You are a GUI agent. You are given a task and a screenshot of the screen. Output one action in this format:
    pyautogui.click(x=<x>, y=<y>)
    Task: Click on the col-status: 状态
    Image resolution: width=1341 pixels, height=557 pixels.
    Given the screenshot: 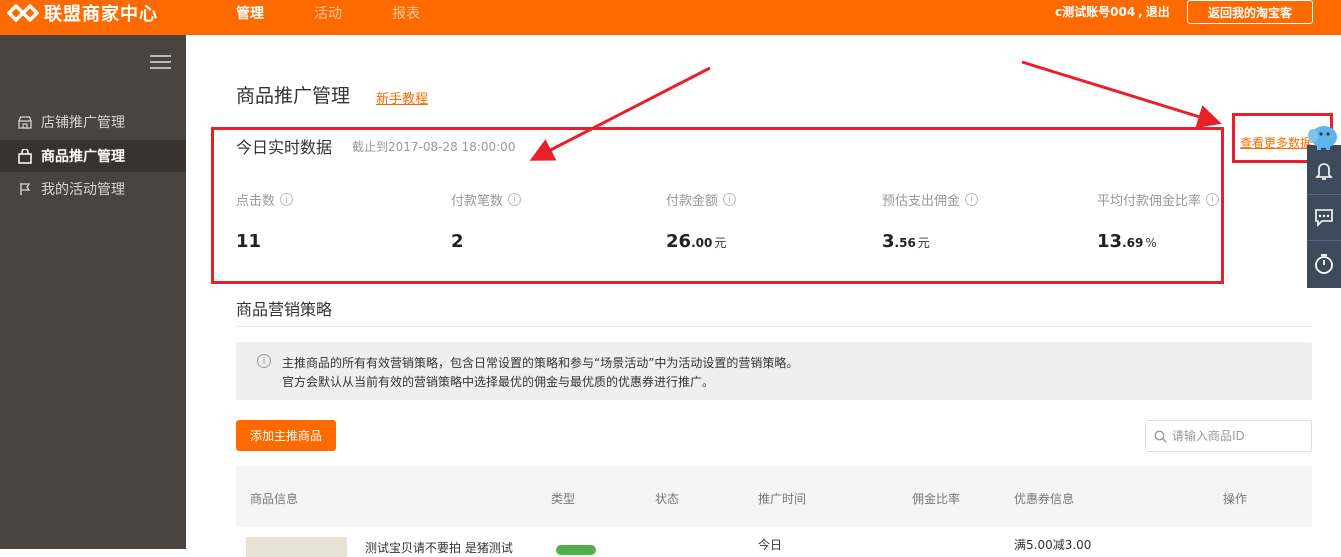 What is the action you would take?
    pyautogui.click(x=667, y=499)
    